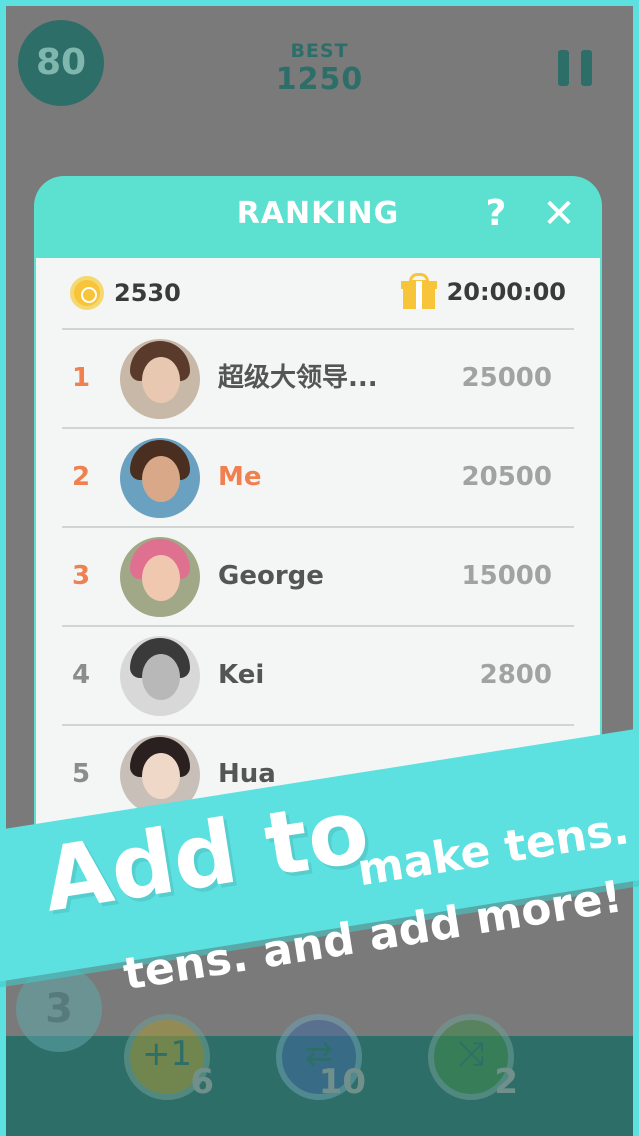 Image resolution: width=639 pixels, height=1136 pixels. Describe the element at coordinates (81, 378) in the screenshot. I see `rank-number: 1` at that location.